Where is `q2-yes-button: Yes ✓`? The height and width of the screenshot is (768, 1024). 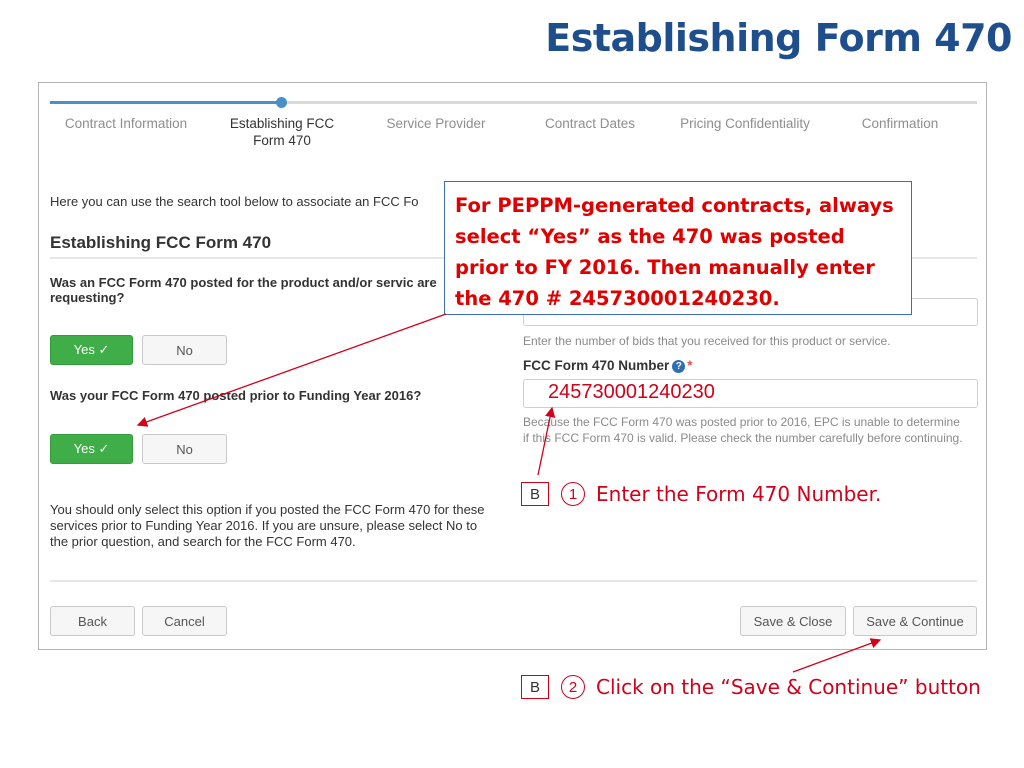
q2-yes-button: Yes ✓ is located at coordinates (91, 449).